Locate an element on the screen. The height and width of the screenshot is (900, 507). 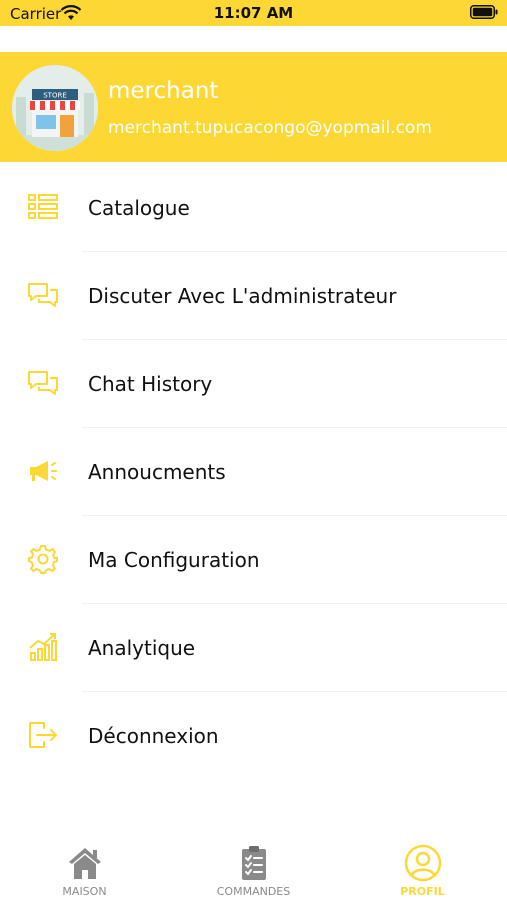
menu-item-chat-admin: Discuter Avec L'administrateur is located at coordinates (253, 296).